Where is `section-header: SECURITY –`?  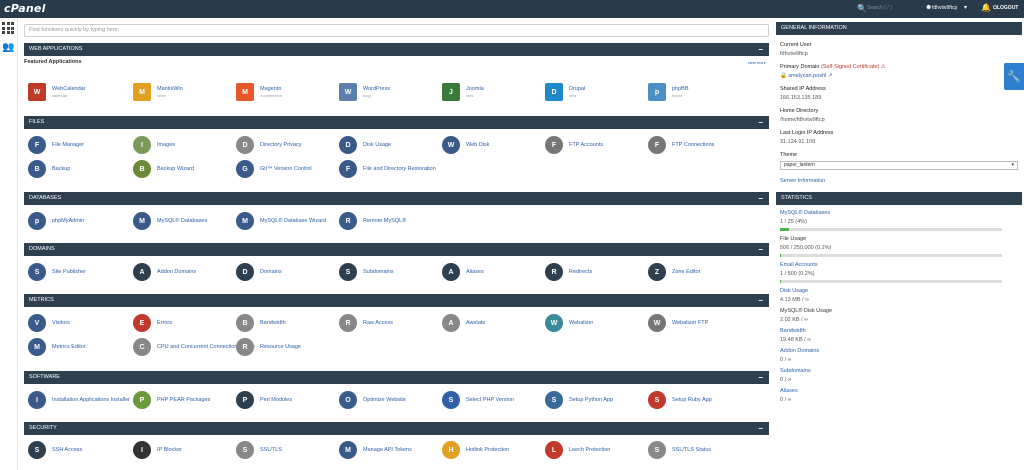
section-header: SECURITY – is located at coordinates (396, 428).